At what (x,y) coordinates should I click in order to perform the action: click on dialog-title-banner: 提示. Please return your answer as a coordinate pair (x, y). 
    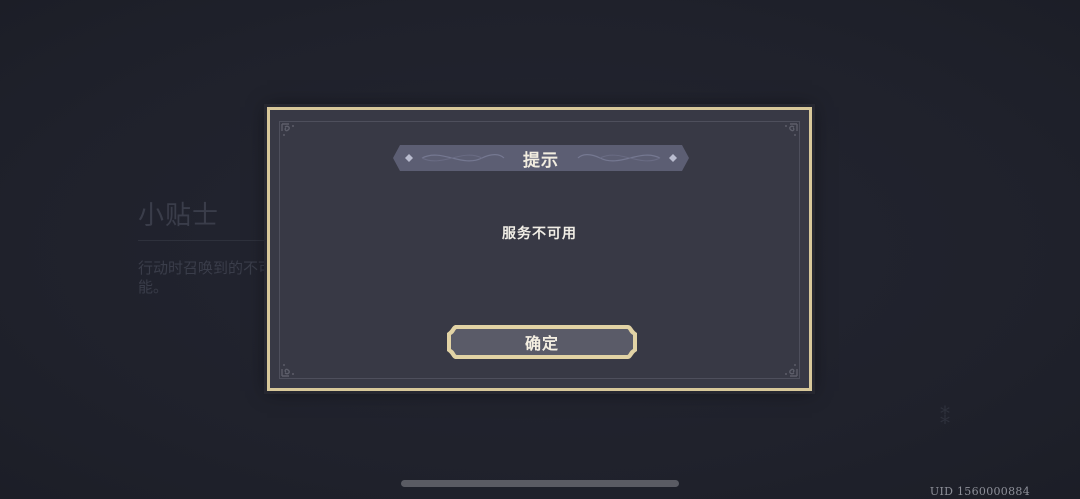
    Looking at the image, I should click on (541, 158).